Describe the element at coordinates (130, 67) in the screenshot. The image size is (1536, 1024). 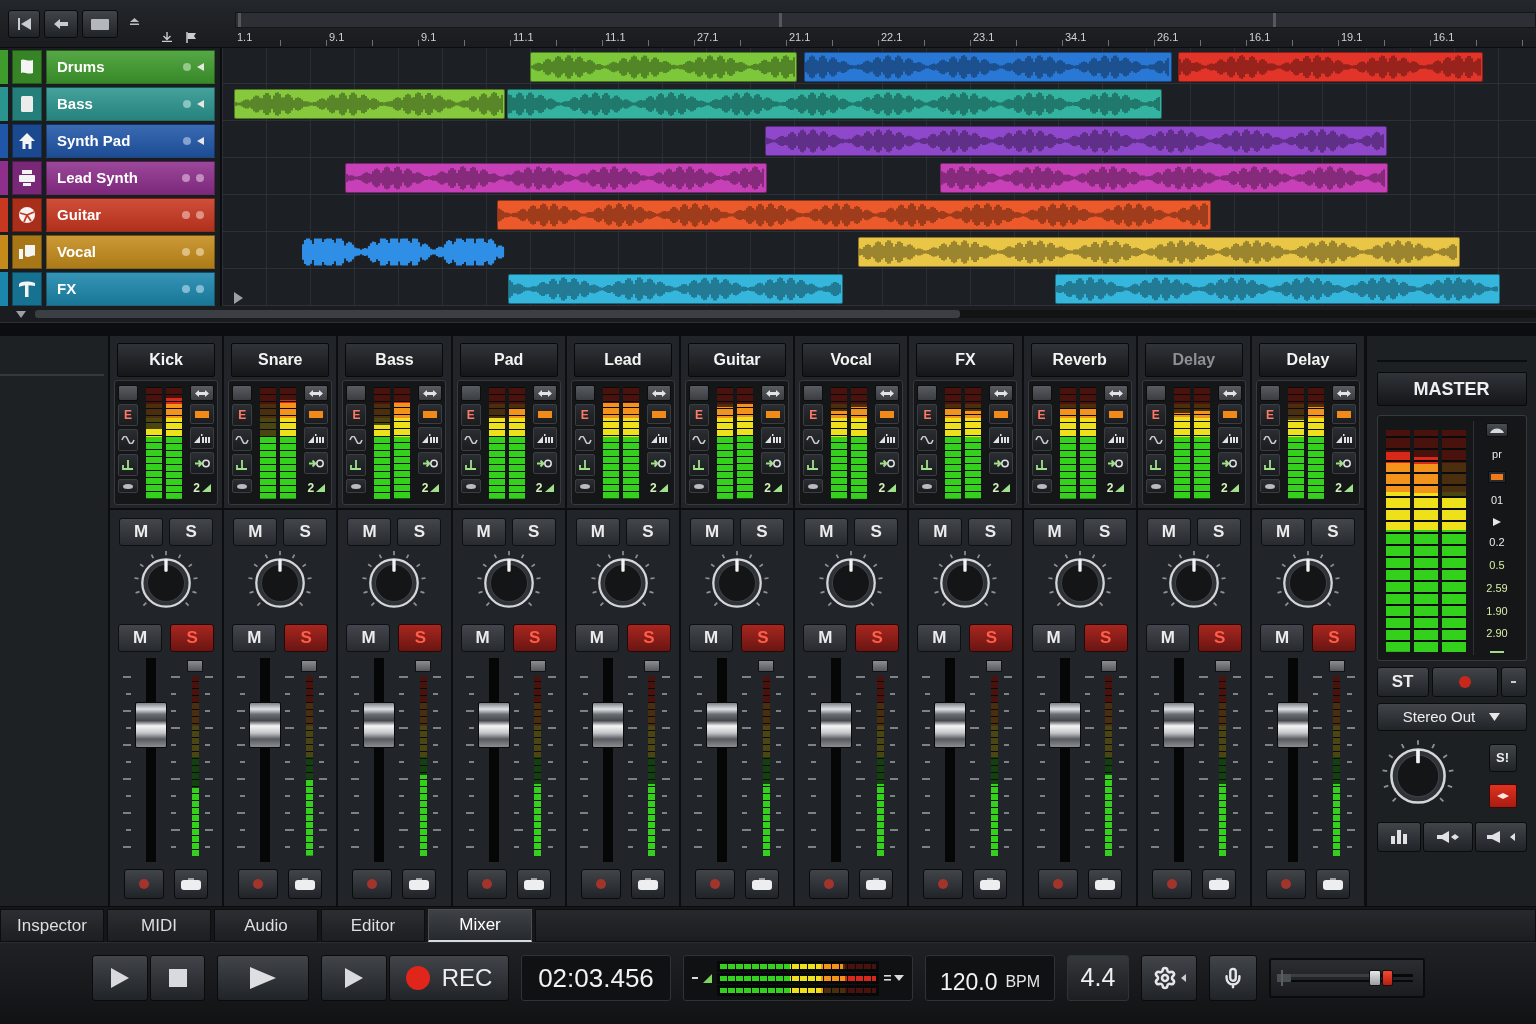
I see `track-header: Drums` at that location.